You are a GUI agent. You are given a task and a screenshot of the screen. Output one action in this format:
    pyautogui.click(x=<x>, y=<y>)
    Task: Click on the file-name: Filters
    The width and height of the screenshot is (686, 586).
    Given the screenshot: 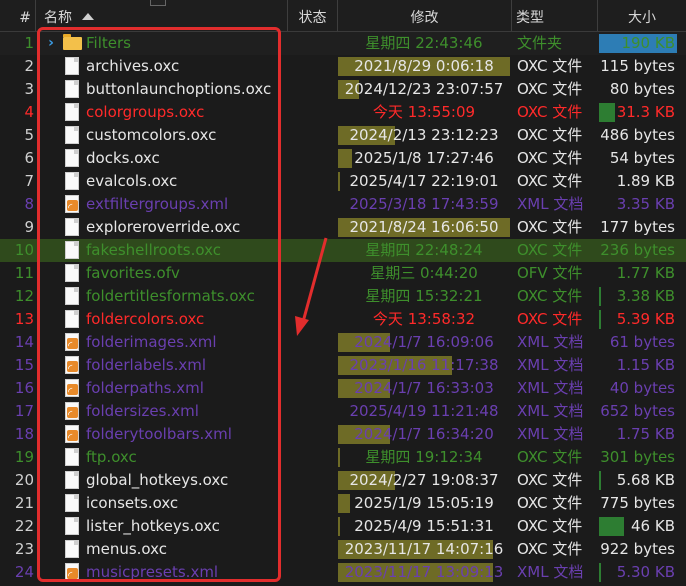 What is the action you would take?
    pyautogui.click(x=186, y=43)
    